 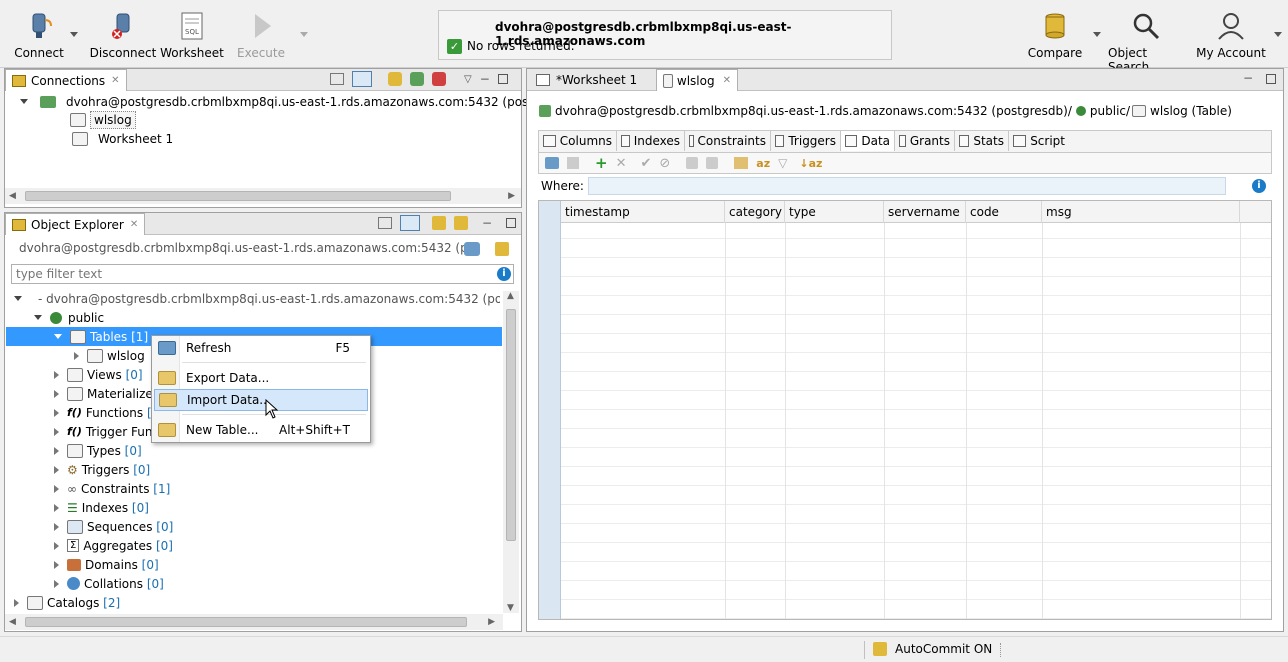 I want to click on compare-dropdown-icon, so click(x=1097, y=34).